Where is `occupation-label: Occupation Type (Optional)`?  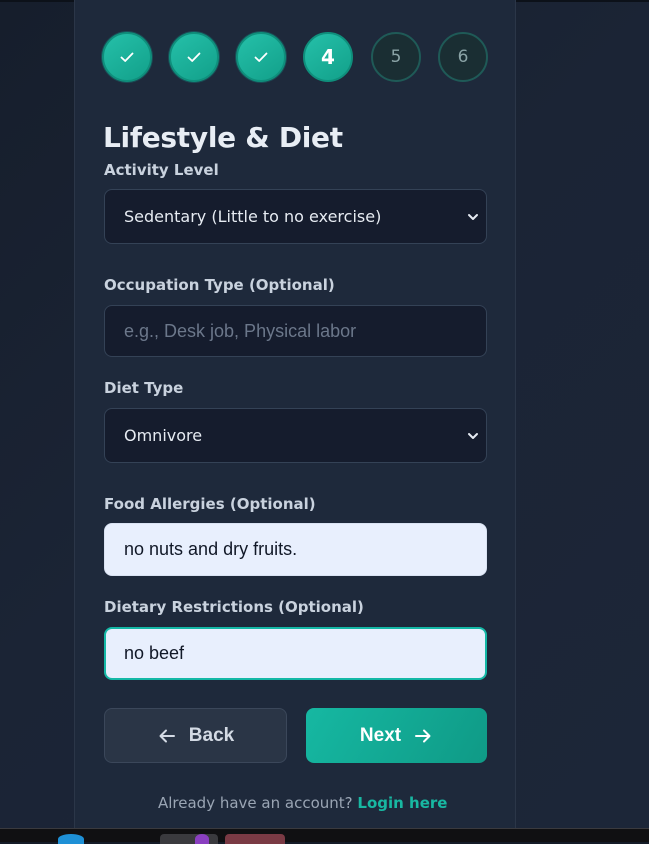
occupation-label: Occupation Type (Optional) is located at coordinates (219, 285).